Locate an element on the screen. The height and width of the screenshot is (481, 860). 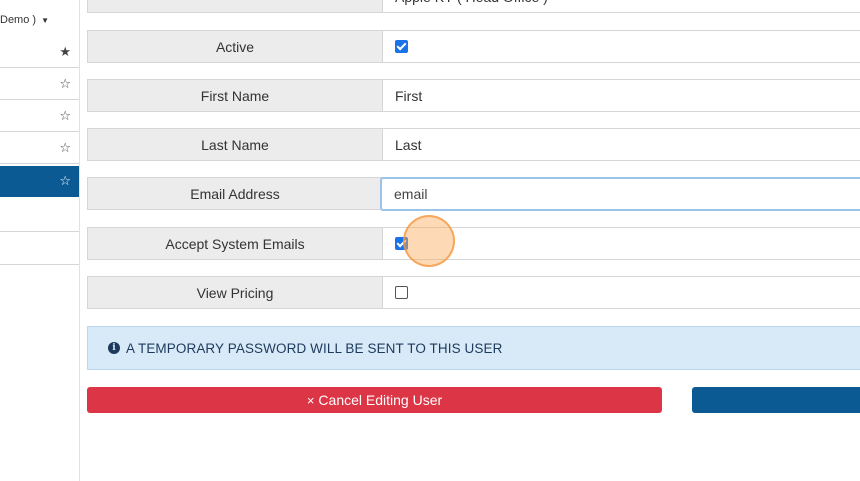
caret-down-icon: ▼ is located at coordinates (45, 20).